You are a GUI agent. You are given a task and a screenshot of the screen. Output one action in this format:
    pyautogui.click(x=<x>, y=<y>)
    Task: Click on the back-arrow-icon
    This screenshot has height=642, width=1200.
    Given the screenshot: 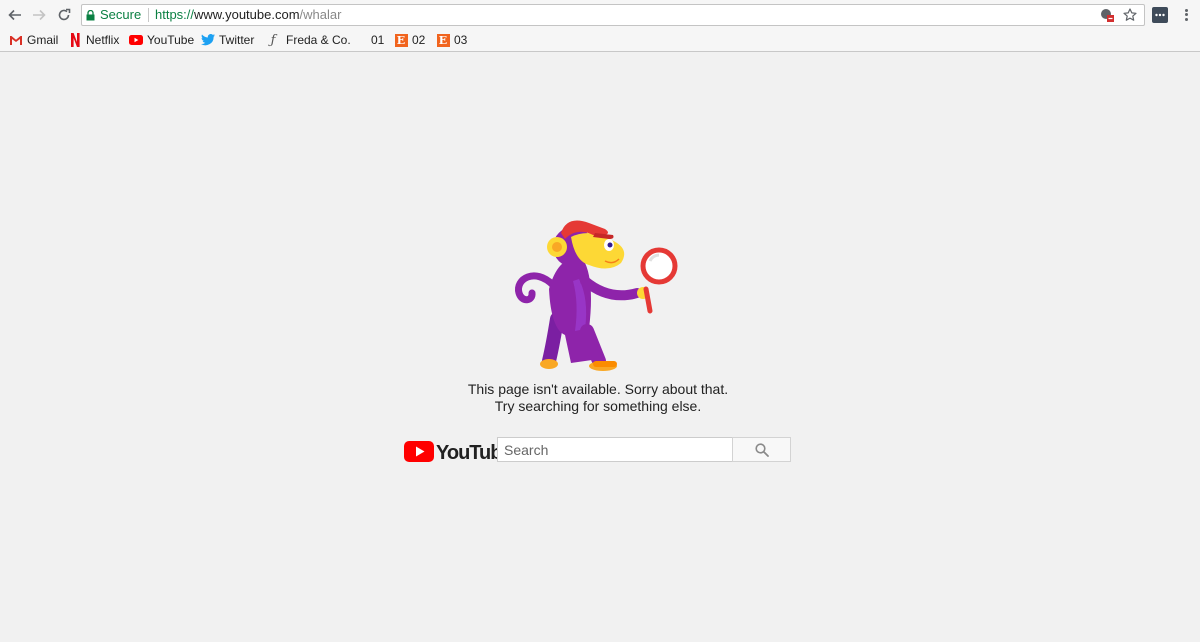 What is the action you would take?
    pyautogui.click(x=14, y=15)
    